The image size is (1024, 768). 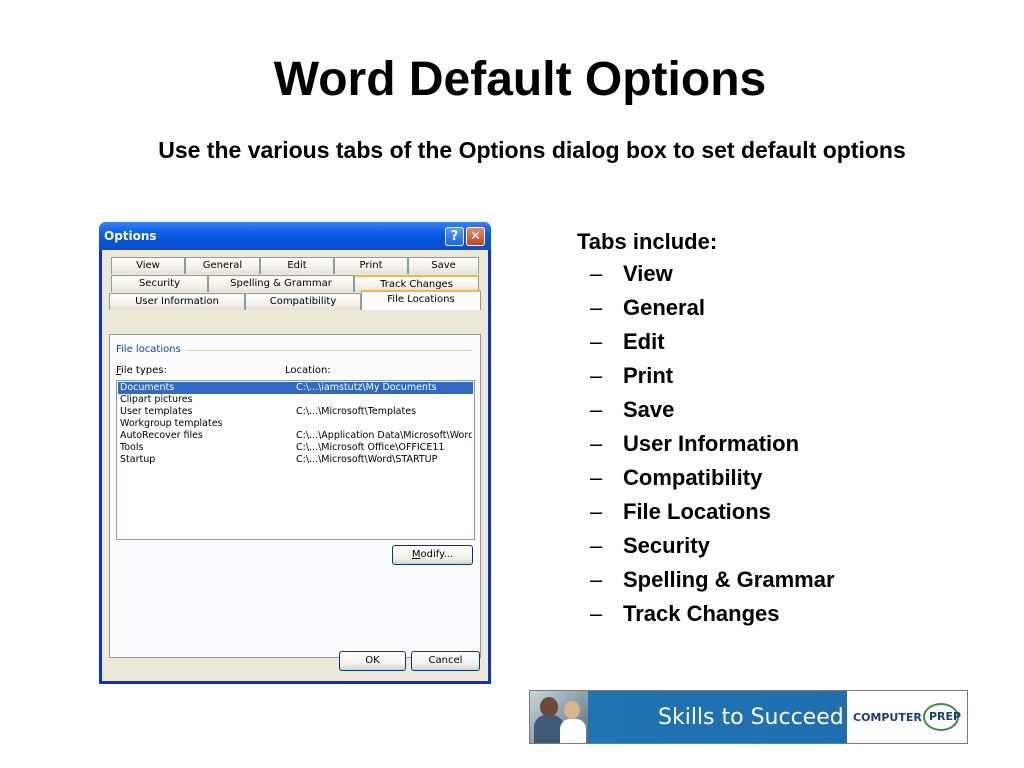 I want to click on file-type-cell: Documents, so click(x=147, y=387).